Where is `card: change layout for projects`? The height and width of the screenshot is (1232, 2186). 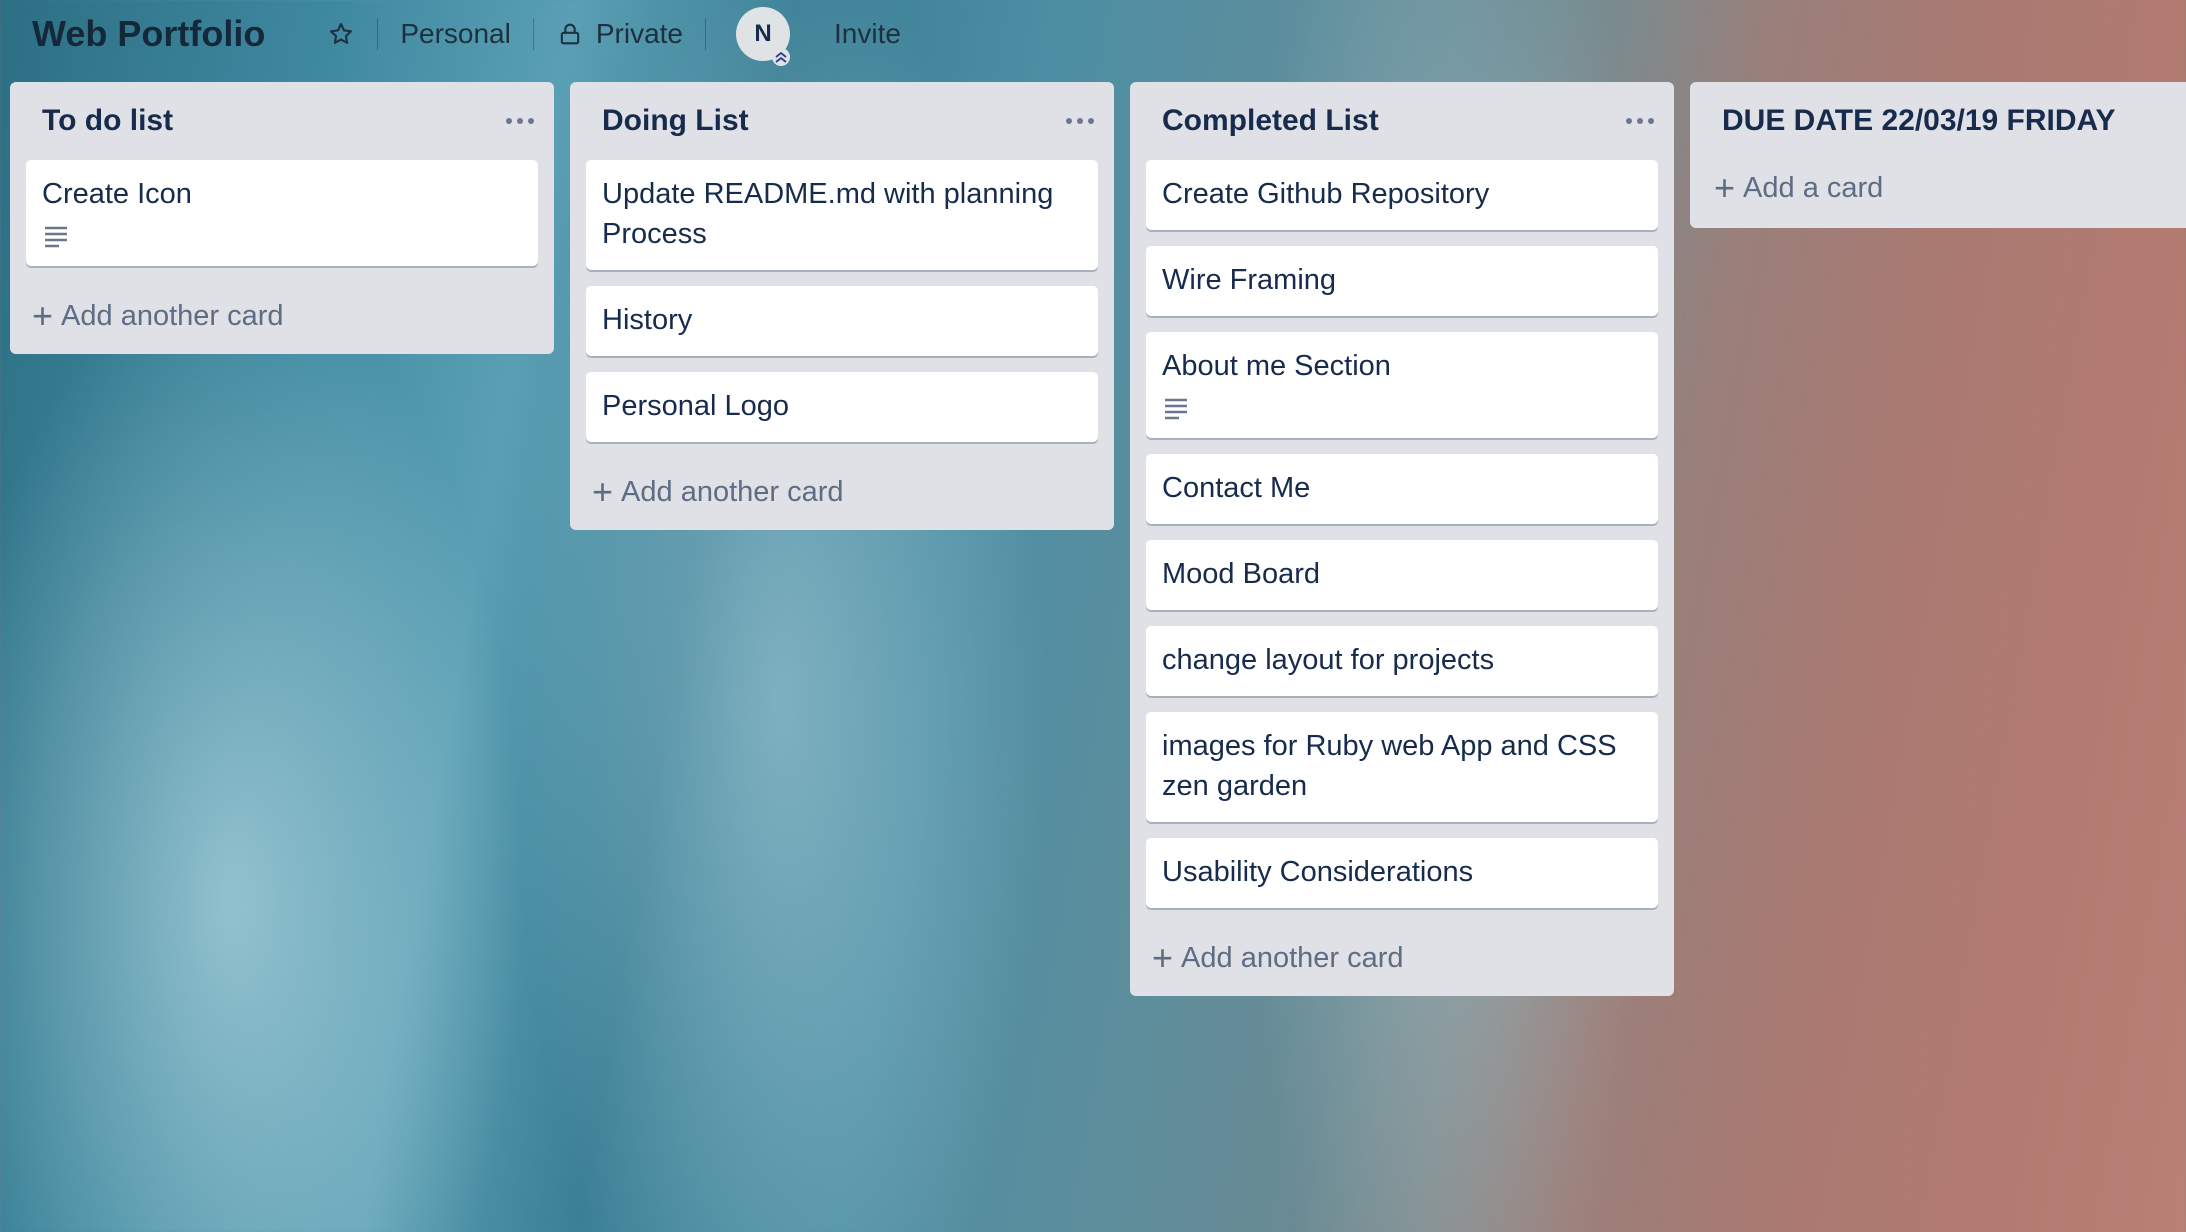 card: change layout for projects is located at coordinates (1402, 661).